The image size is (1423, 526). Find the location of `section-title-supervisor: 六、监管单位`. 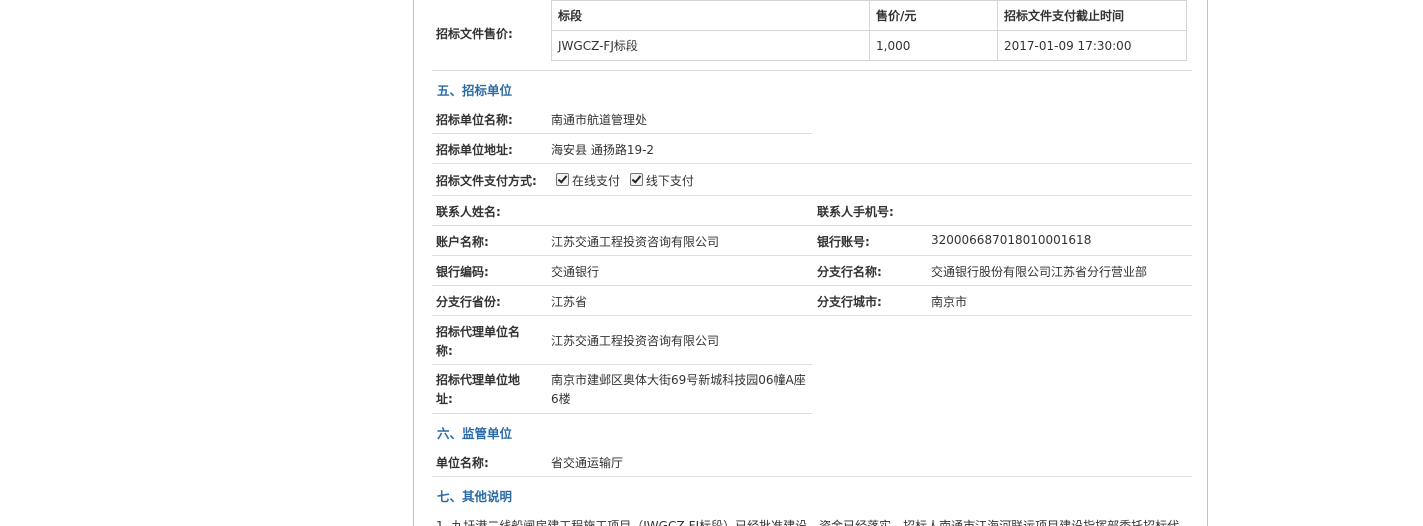

section-title-supervisor: 六、监管单位 is located at coordinates (475, 433).